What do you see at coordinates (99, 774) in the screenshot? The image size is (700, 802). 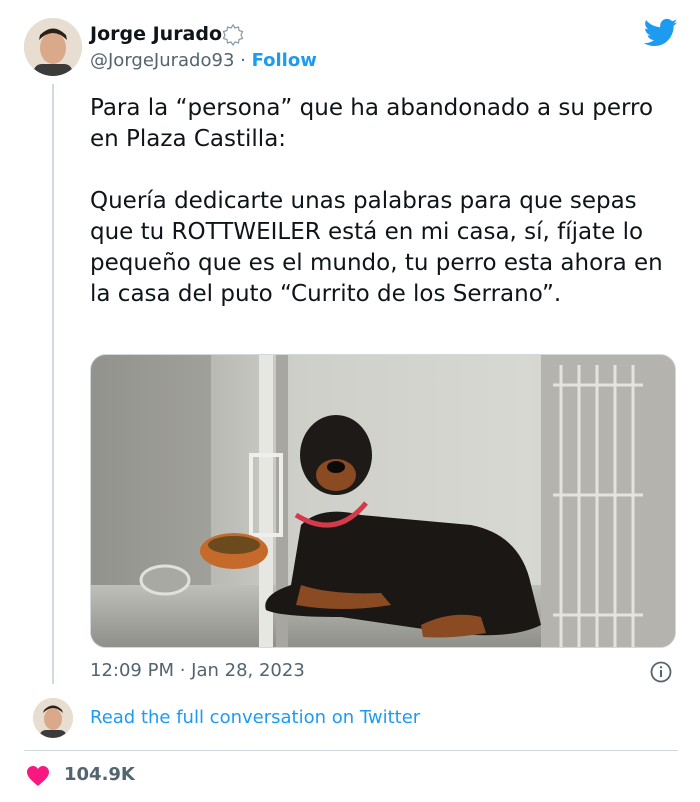 I see `like-count: 104.9K` at bounding box center [99, 774].